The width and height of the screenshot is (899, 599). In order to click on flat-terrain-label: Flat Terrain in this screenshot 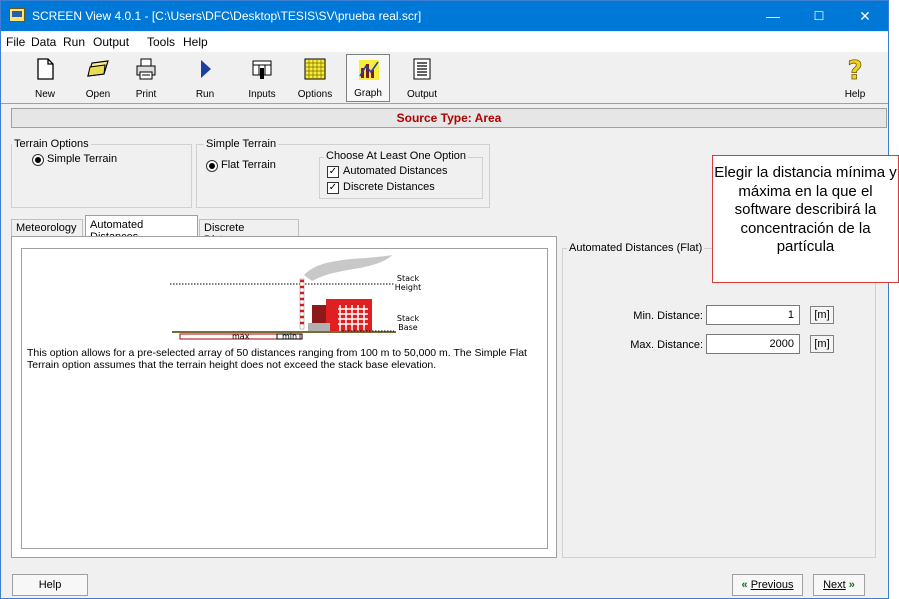, I will do `click(248, 165)`.